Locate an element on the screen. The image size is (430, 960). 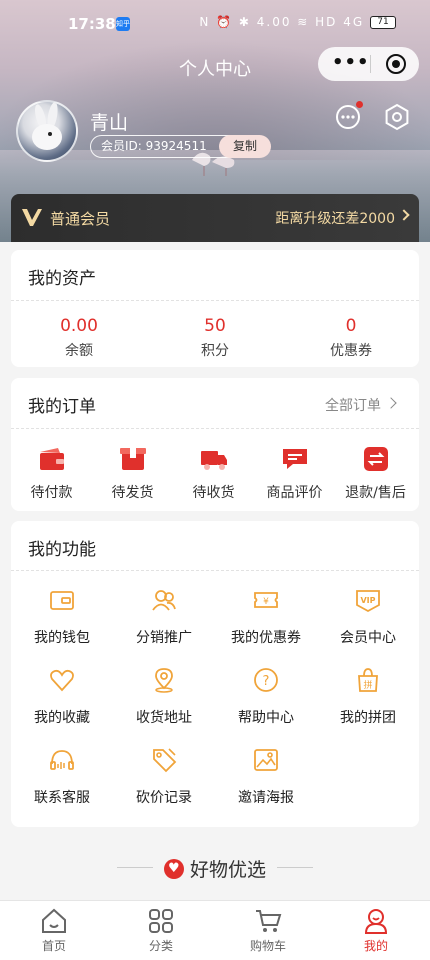
poster-icon is located at coordinates (266, 760).